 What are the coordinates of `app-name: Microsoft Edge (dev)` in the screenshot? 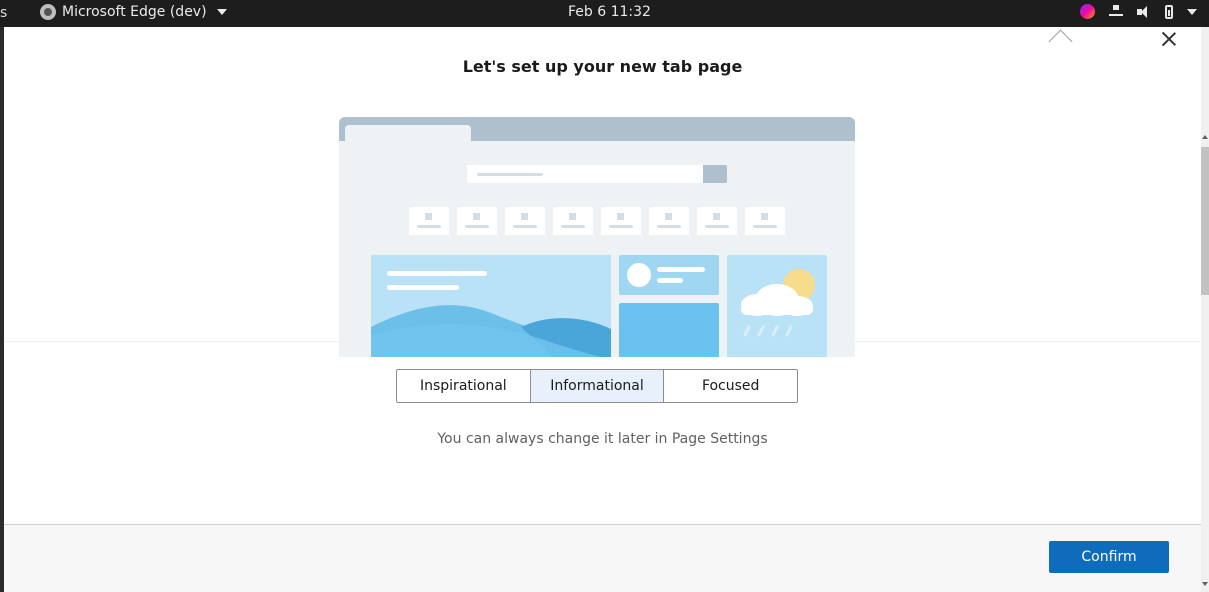 It's located at (134, 12).